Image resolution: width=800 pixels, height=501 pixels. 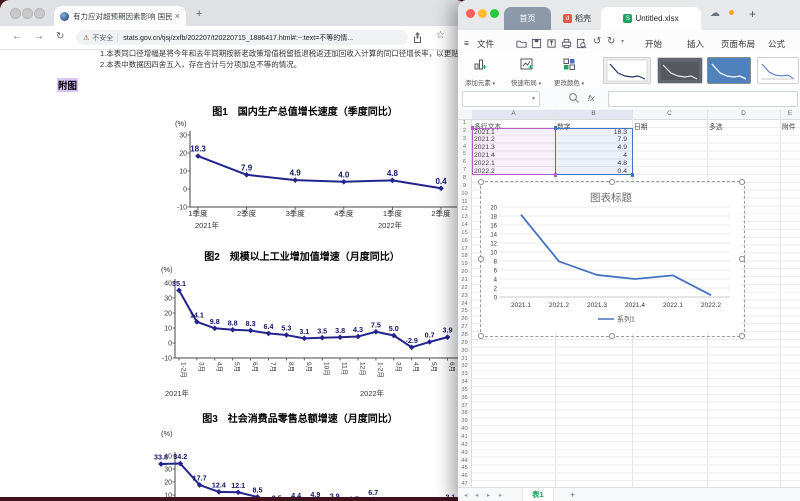 I want to click on export-icon, so click(x=551, y=43).